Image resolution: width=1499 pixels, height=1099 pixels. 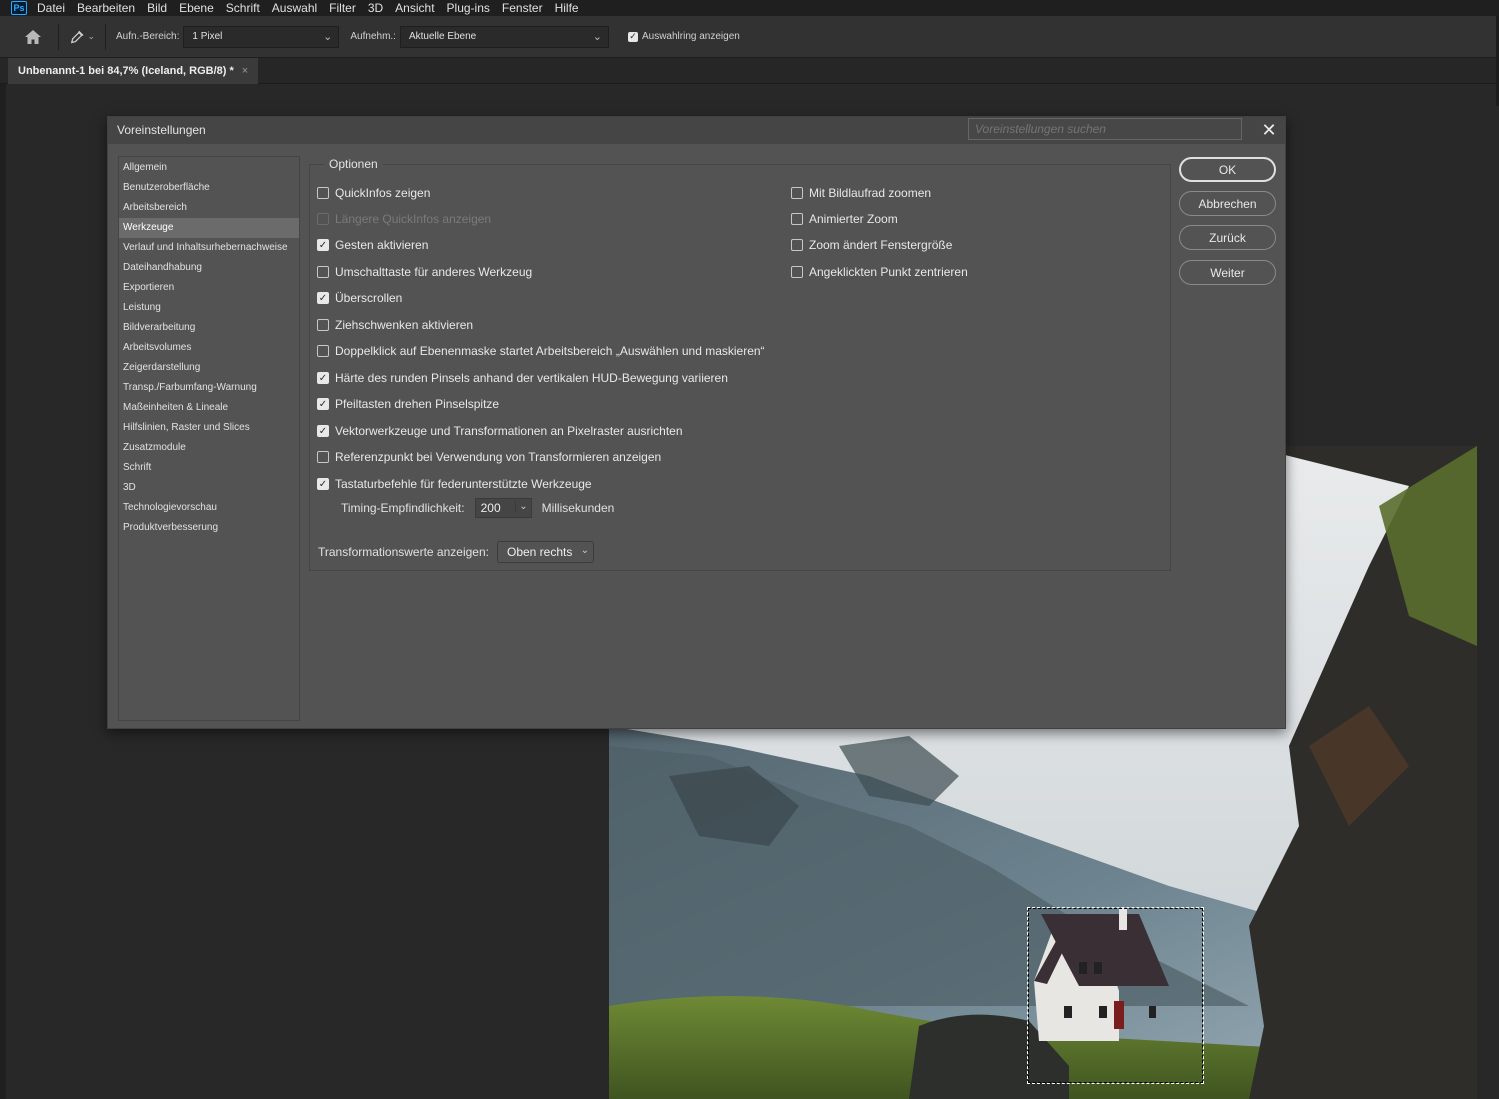 I want to click on sample-size-value: 1 Pixel, so click(x=207, y=36).